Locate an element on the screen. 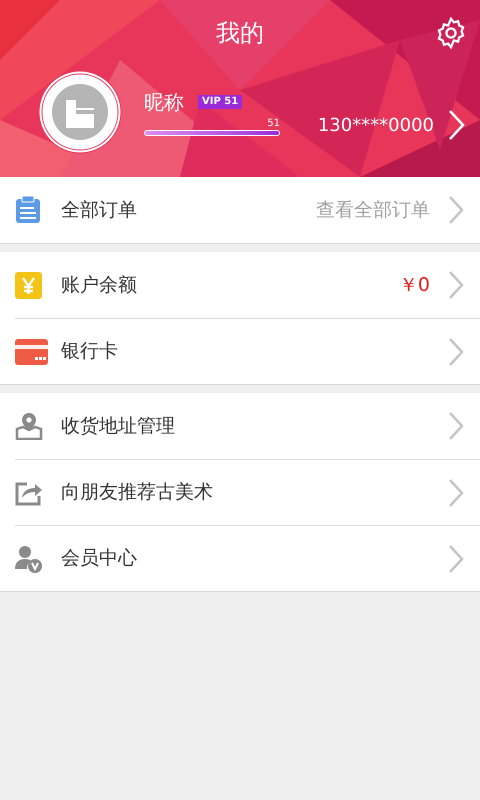 This screenshot has height=800, width=480. member-icon is located at coordinates (29, 558).